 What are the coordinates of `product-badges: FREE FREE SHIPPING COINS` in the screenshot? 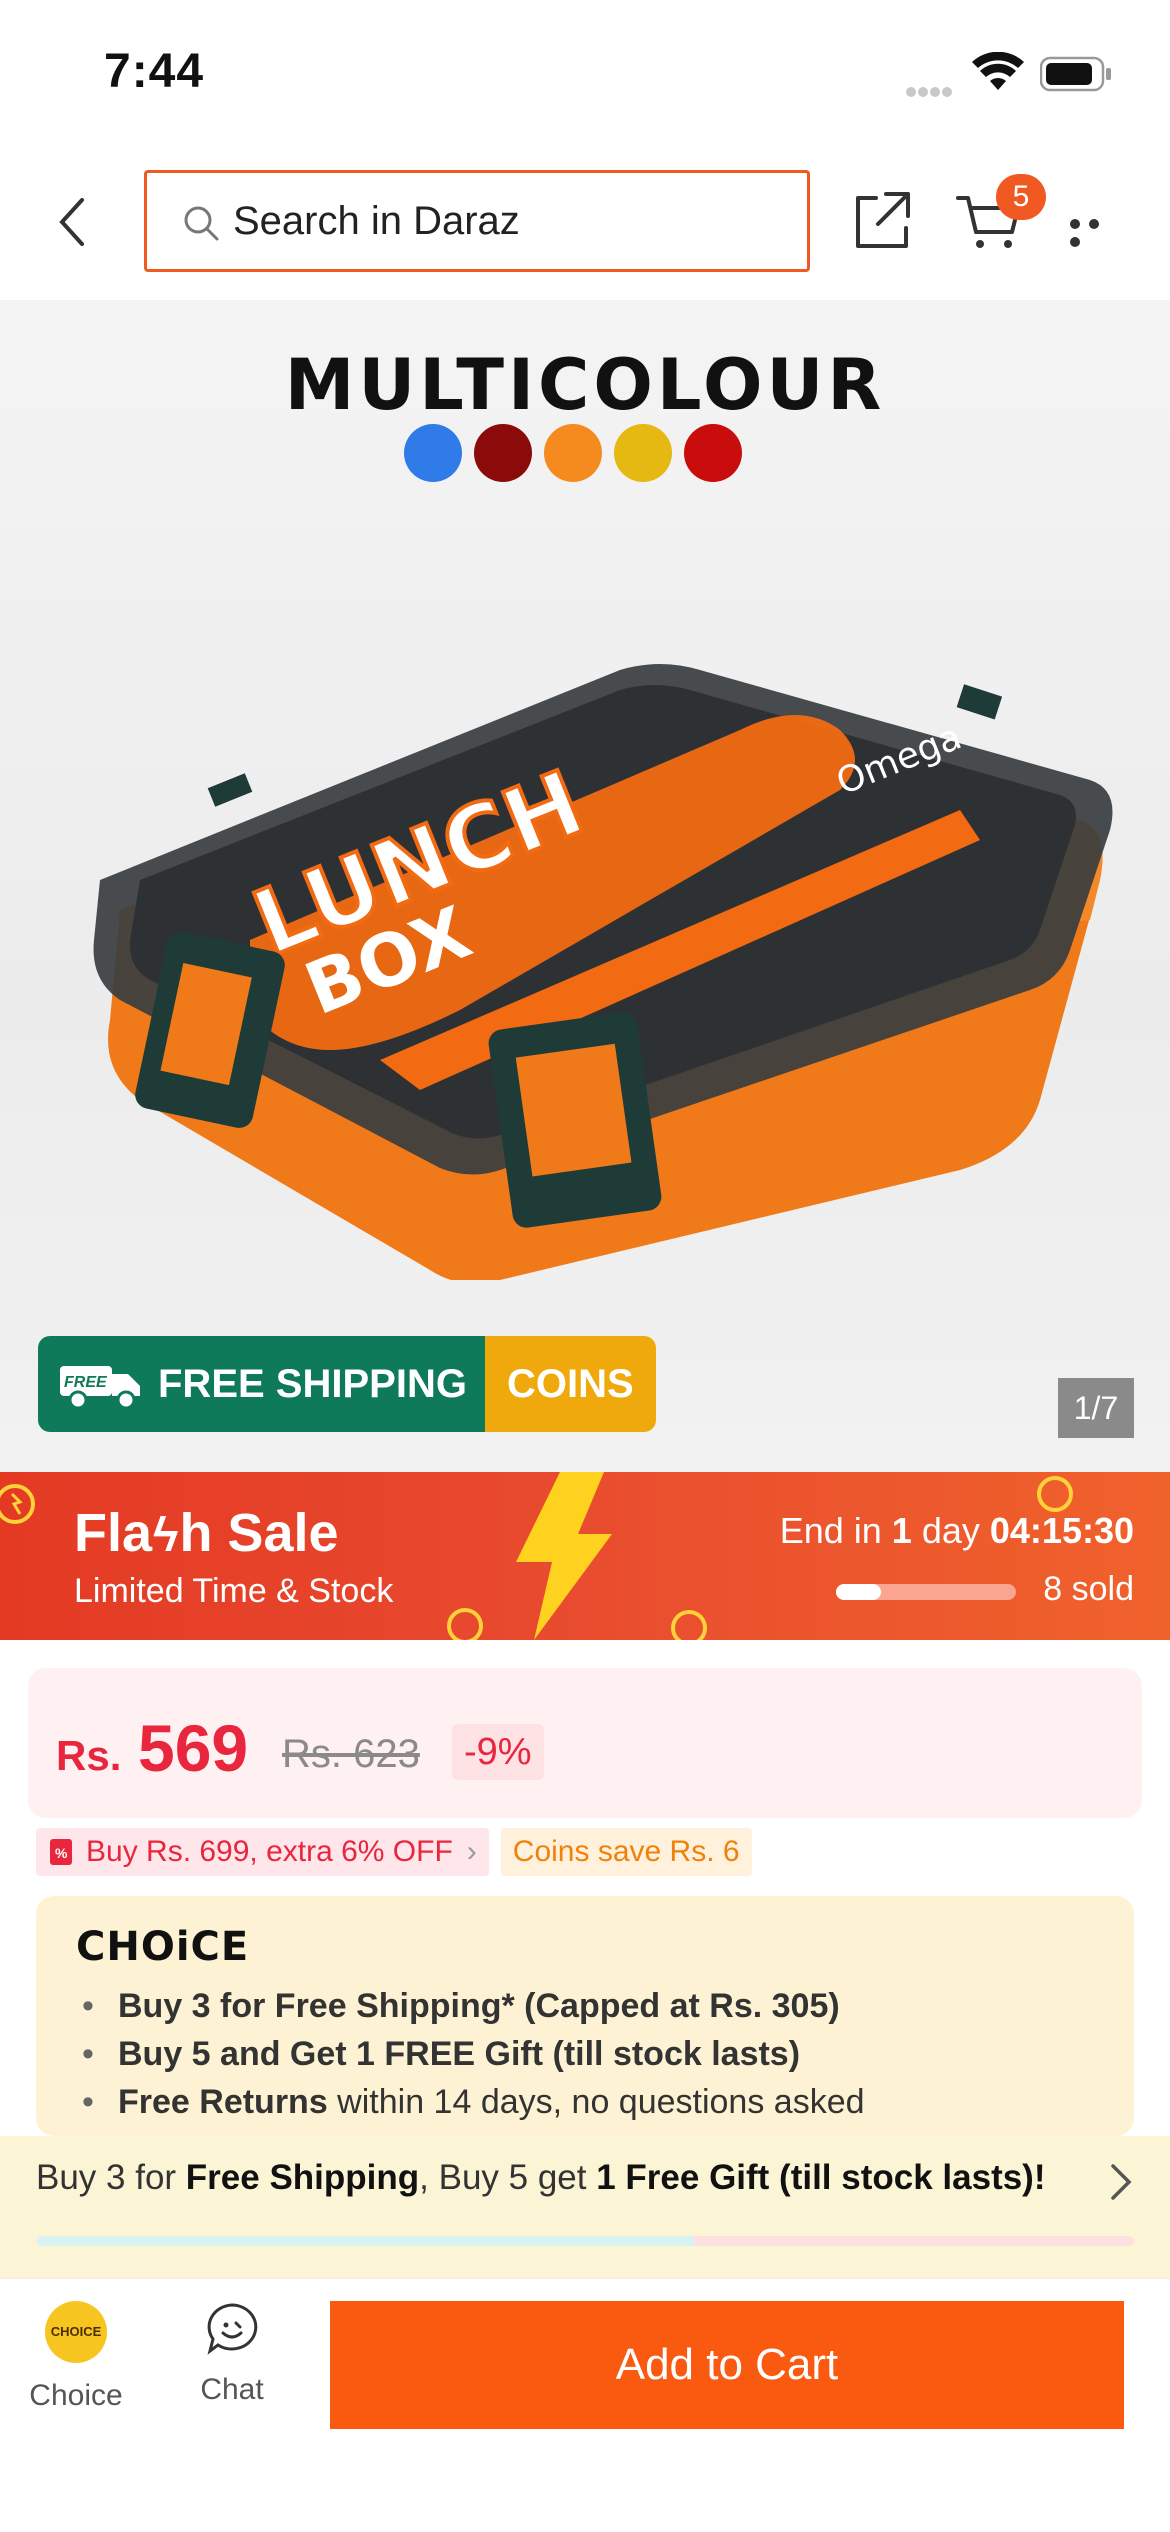 It's located at (347, 1384).